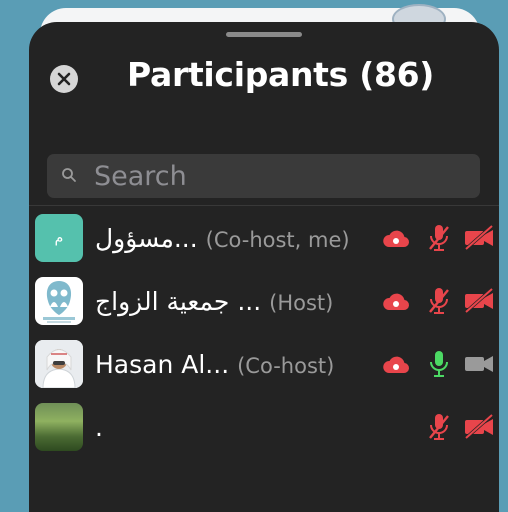 Image resolution: width=508 pixels, height=512 pixels. What do you see at coordinates (69, 175) in the screenshot?
I see `search-icon` at bounding box center [69, 175].